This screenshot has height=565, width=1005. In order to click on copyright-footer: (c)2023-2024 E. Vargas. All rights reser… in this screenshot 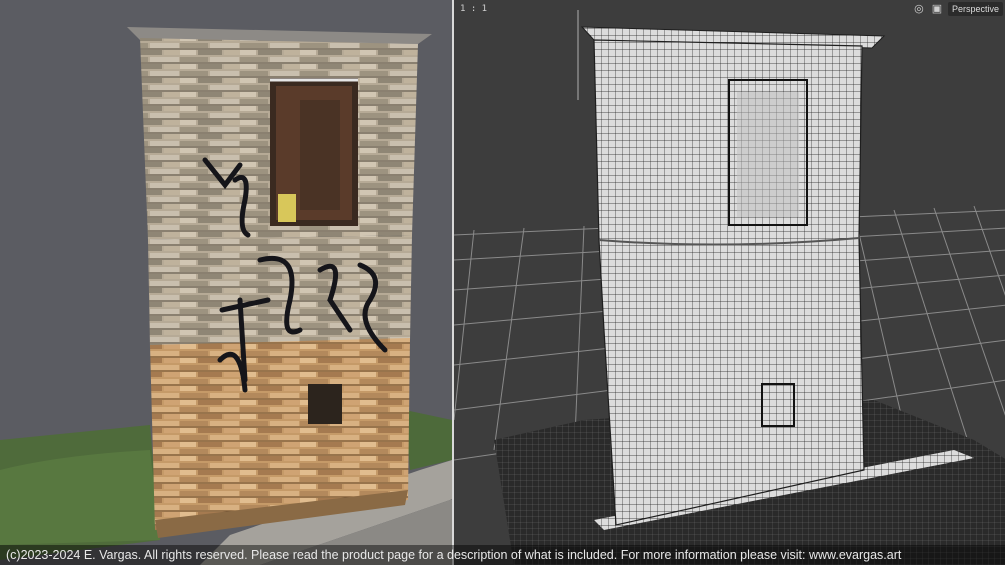, I will do `click(502, 555)`.